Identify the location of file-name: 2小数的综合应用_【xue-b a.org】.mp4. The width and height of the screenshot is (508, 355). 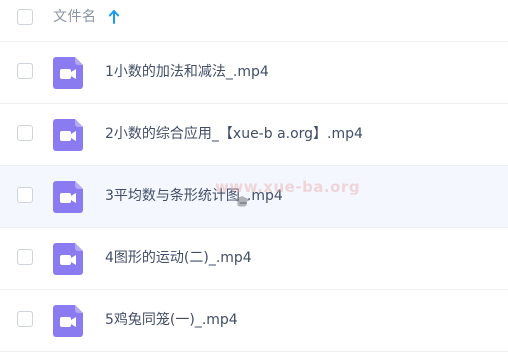
(234, 134).